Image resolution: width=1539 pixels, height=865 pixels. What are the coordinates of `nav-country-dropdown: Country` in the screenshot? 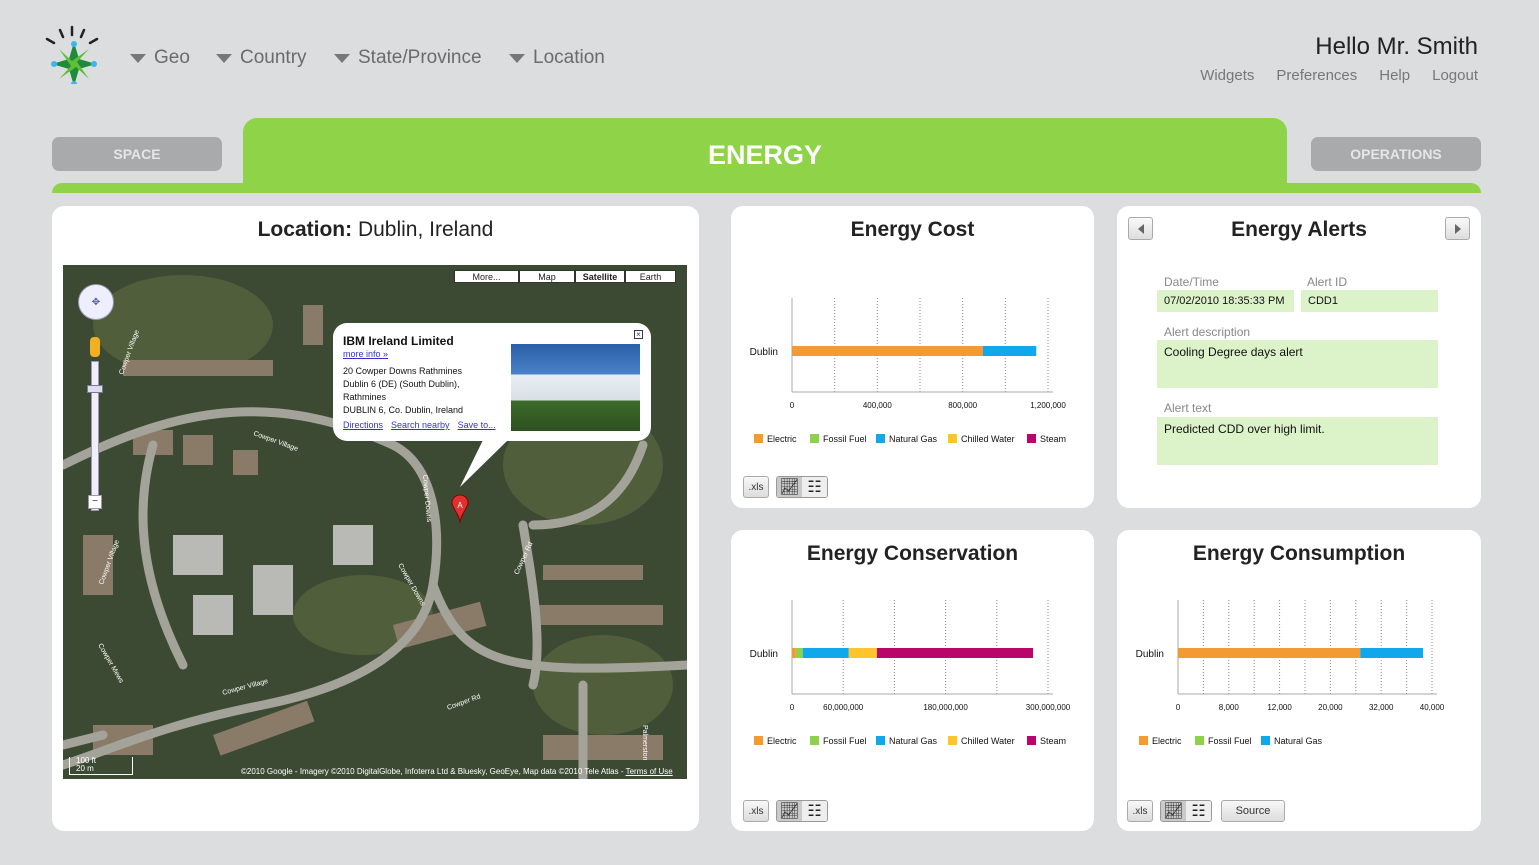 It's located at (261, 58).